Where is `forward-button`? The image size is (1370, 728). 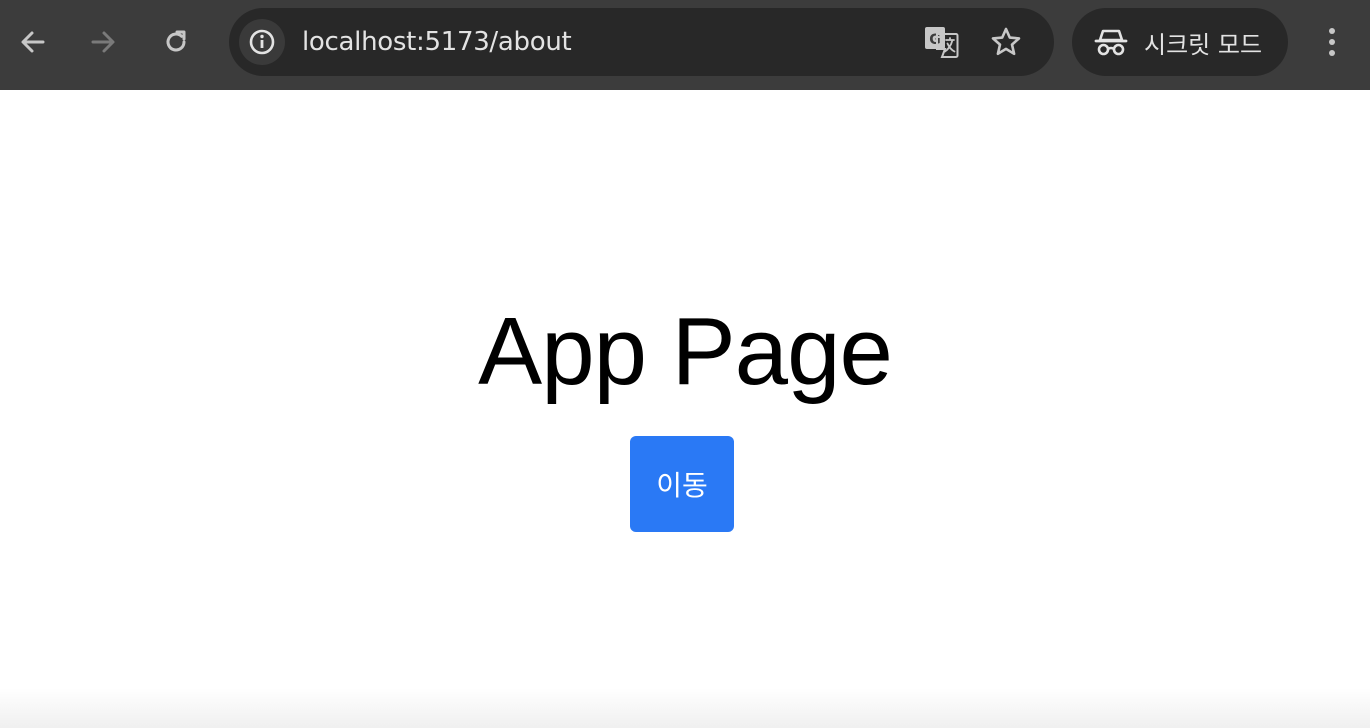 forward-button is located at coordinates (103, 42).